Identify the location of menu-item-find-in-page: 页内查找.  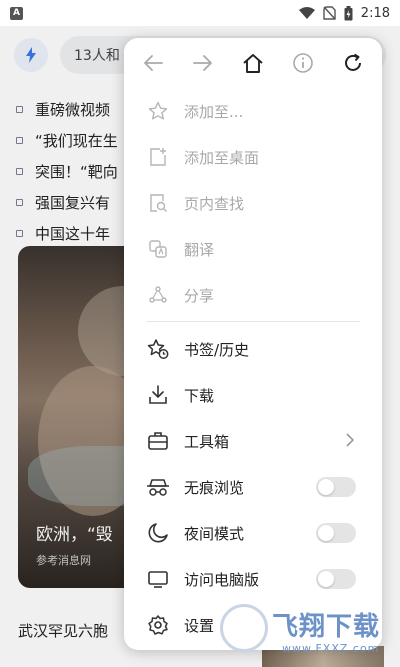
(253, 203).